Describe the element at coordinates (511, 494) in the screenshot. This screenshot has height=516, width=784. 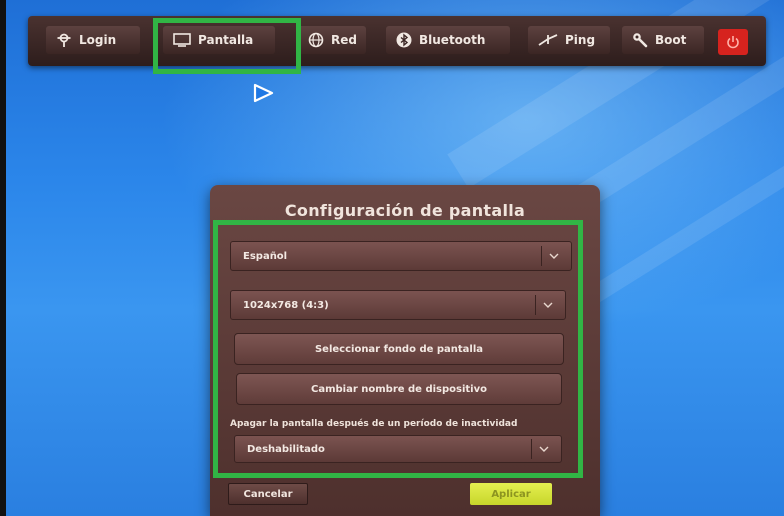
I see `apply-button: Aplicar` at that location.